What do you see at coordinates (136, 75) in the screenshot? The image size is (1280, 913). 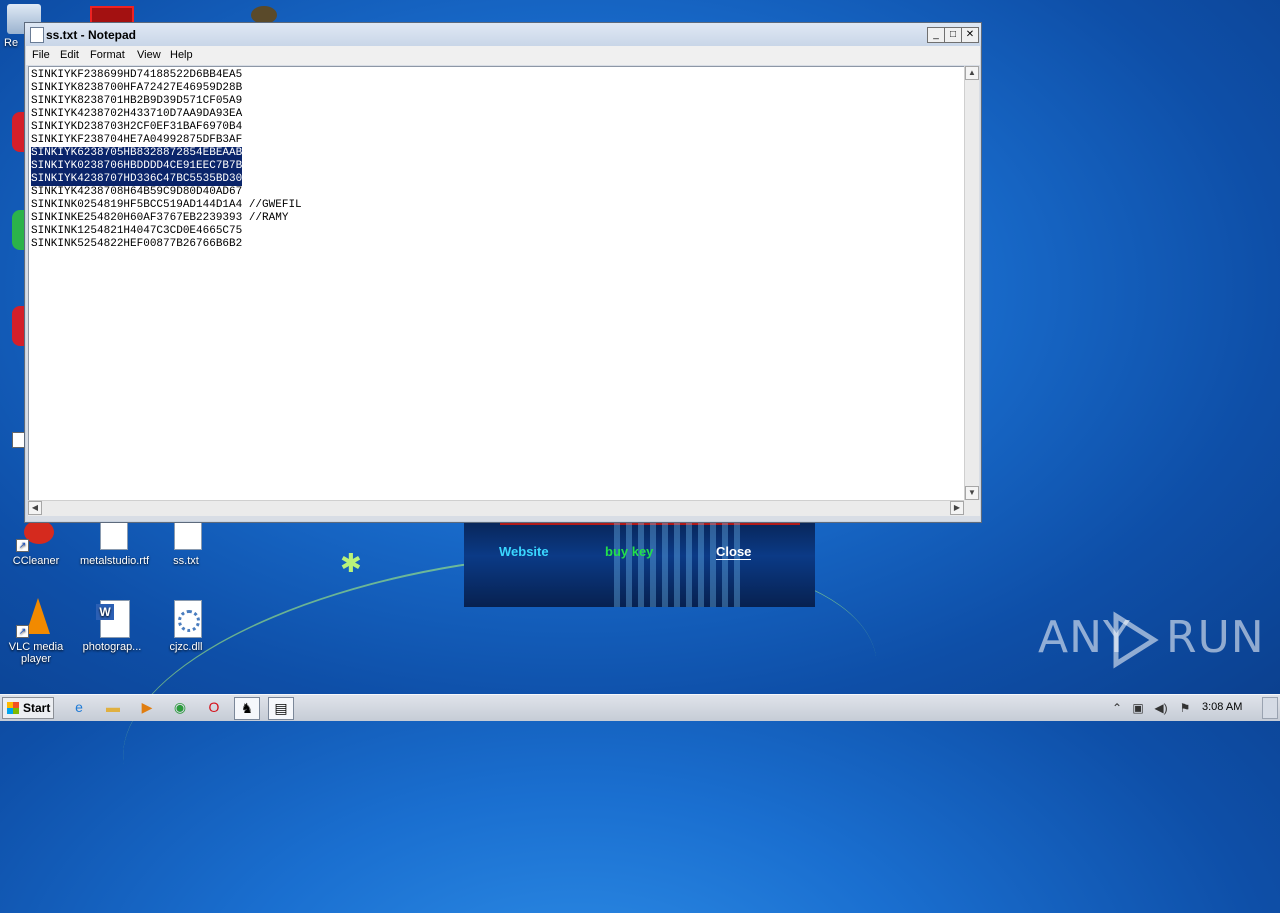 I see `text-line: SINKIYKF238699HD74188522D6BB4EA5` at bounding box center [136, 75].